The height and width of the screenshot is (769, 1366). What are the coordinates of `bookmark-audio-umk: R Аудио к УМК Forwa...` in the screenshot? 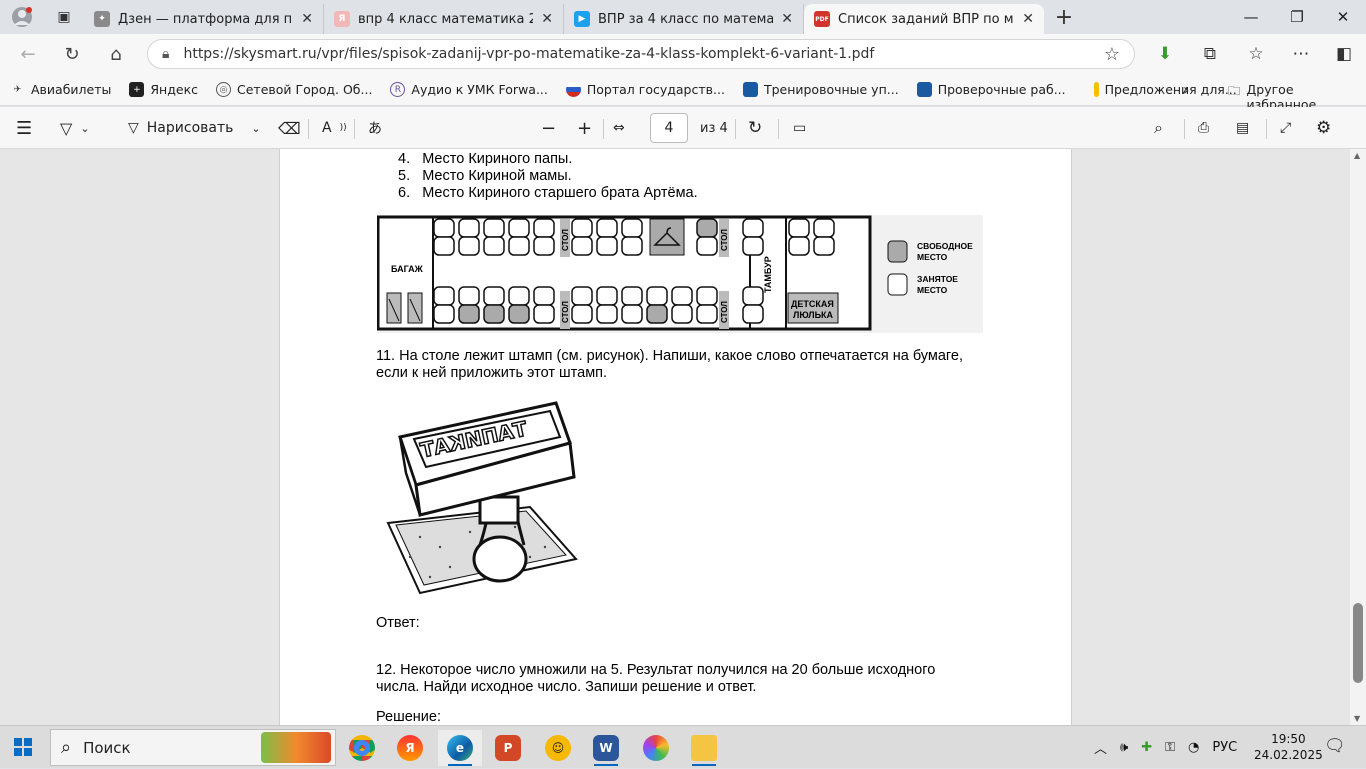 It's located at (469, 89).